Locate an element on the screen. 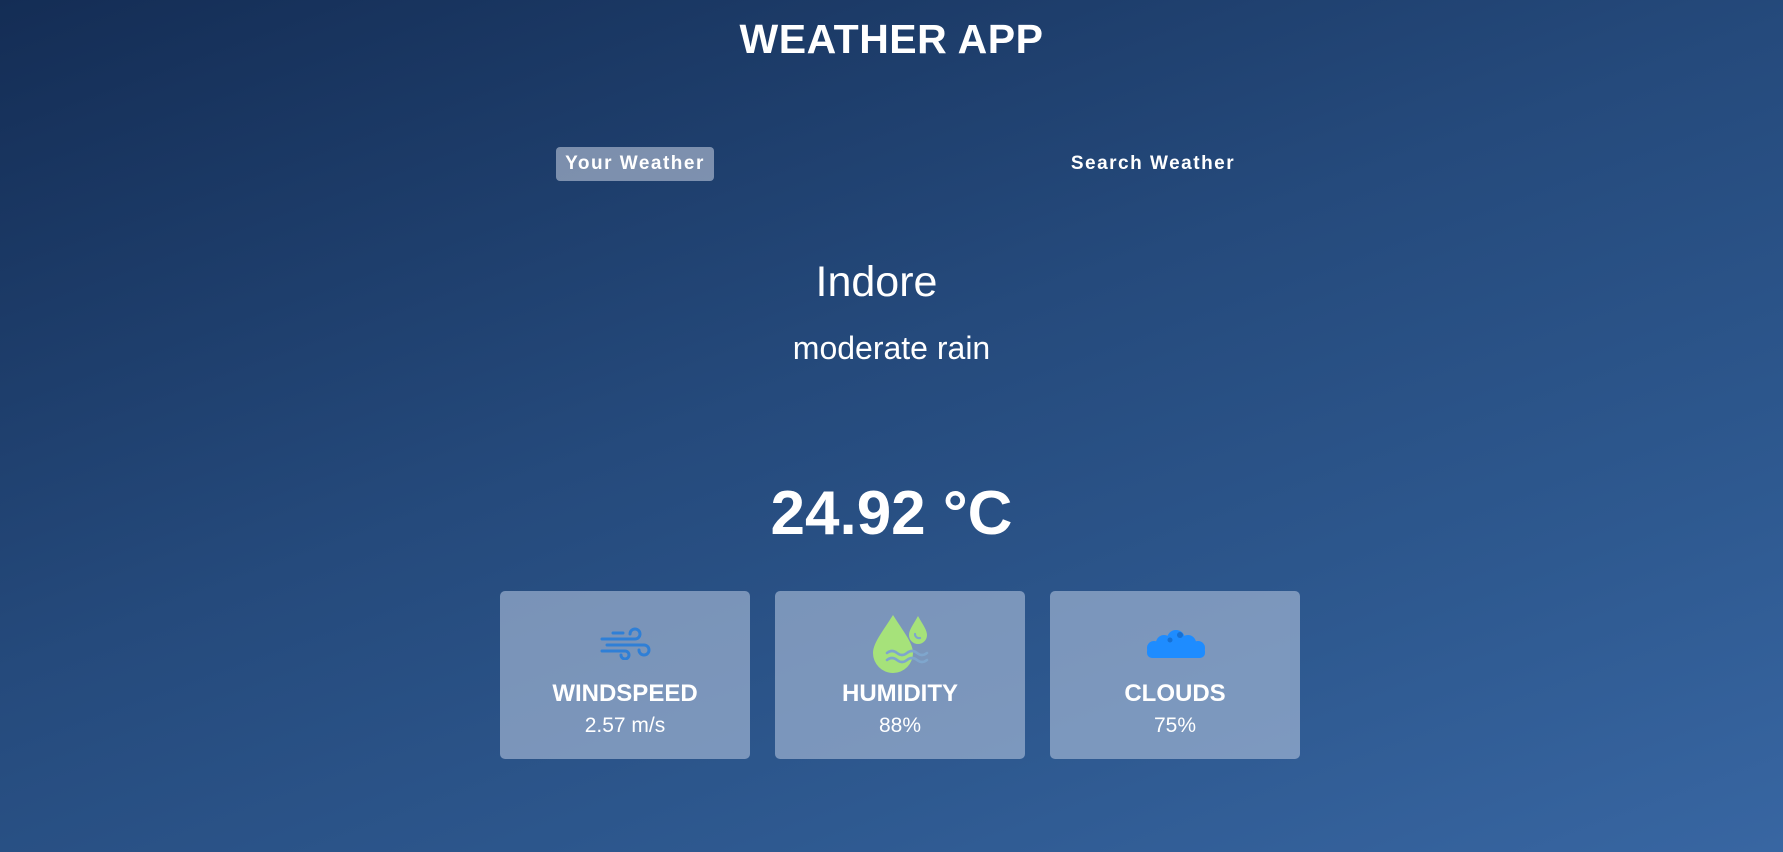 This screenshot has width=1783, height=852. tab-search-weather: Search Weather is located at coordinates (1153, 164).